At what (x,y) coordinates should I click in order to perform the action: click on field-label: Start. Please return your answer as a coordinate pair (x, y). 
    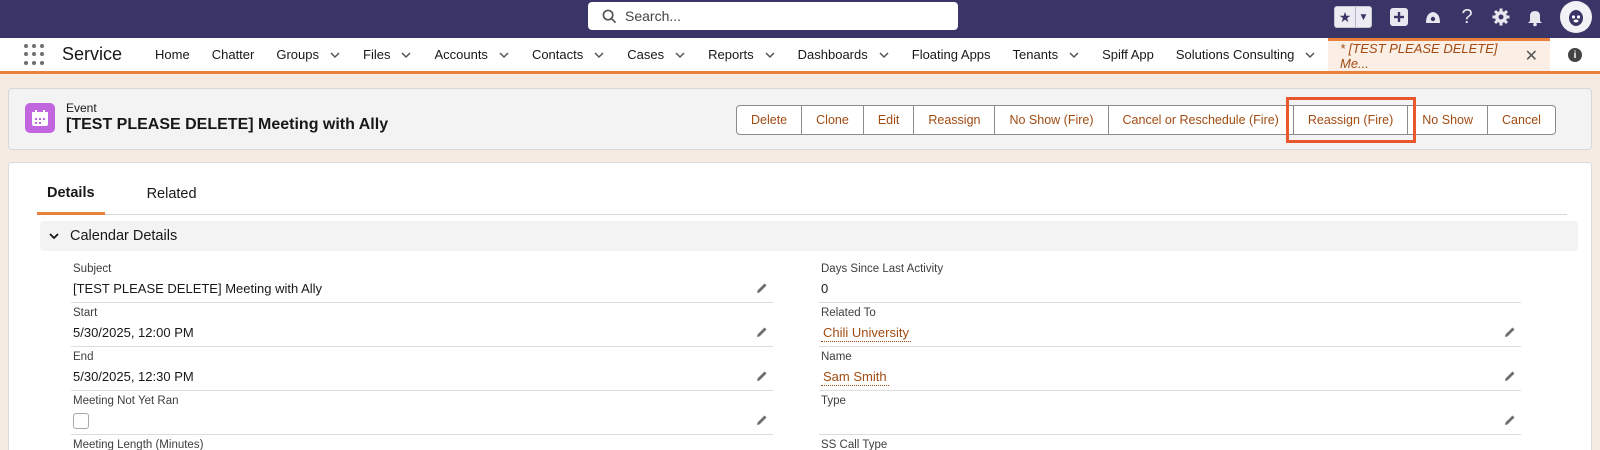
    Looking at the image, I should click on (85, 313).